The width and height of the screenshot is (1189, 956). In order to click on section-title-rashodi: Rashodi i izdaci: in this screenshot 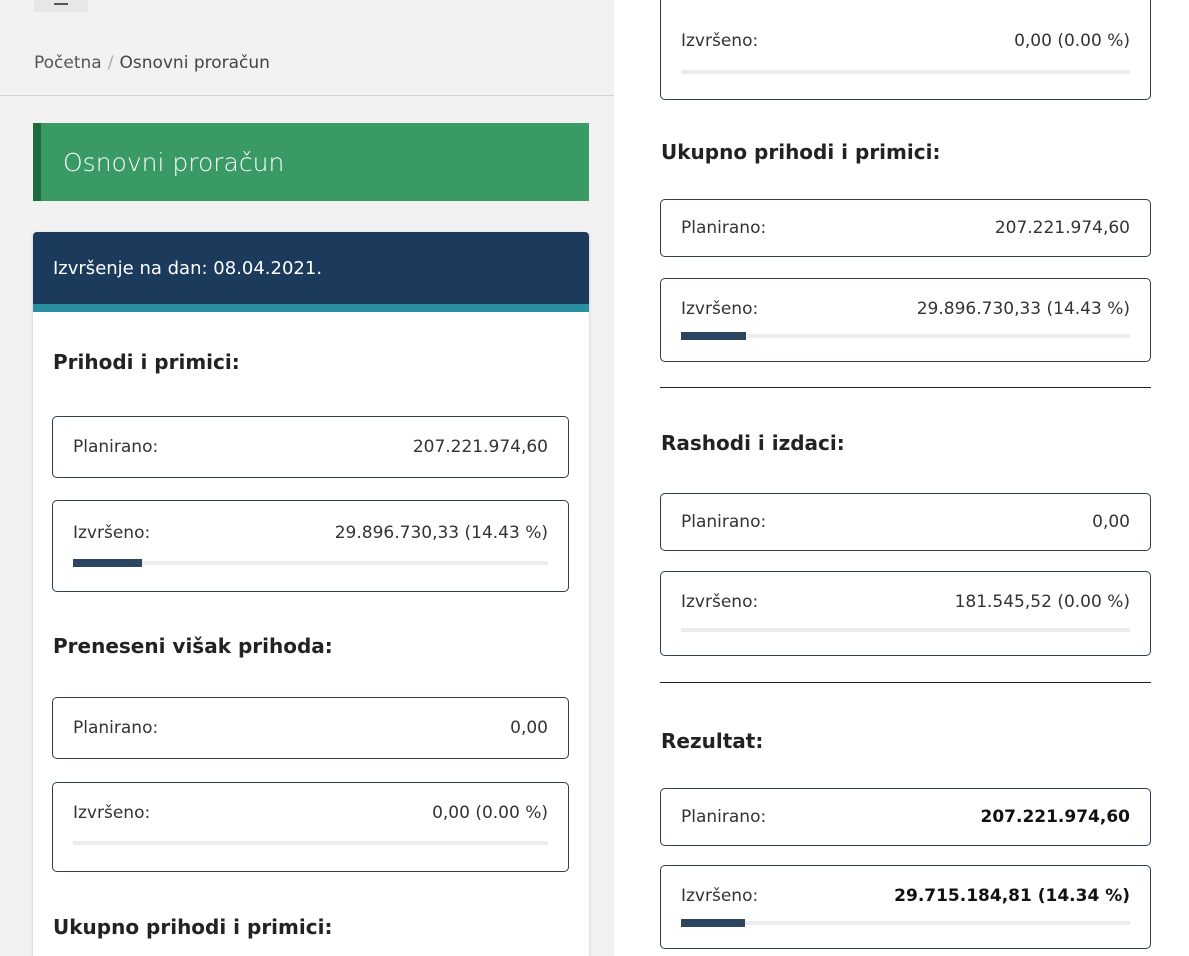, I will do `click(753, 443)`.